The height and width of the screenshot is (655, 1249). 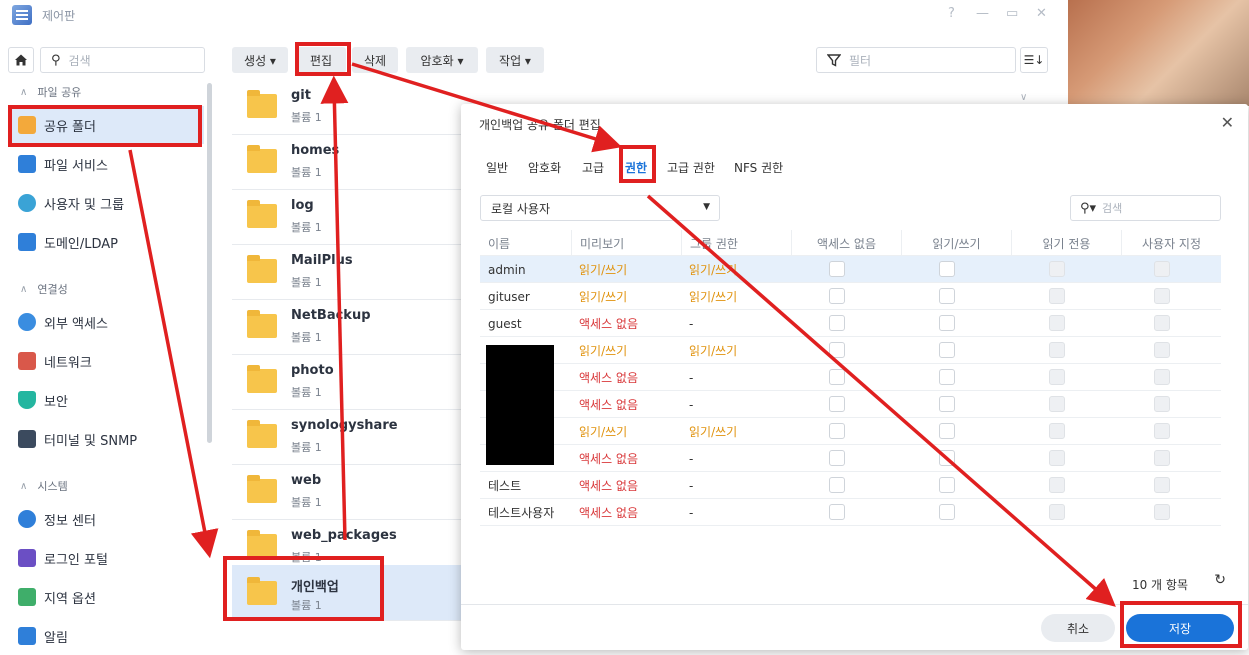 I want to click on user-scope-select: 로컬 사용자 ▼, so click(x=600, y=208).